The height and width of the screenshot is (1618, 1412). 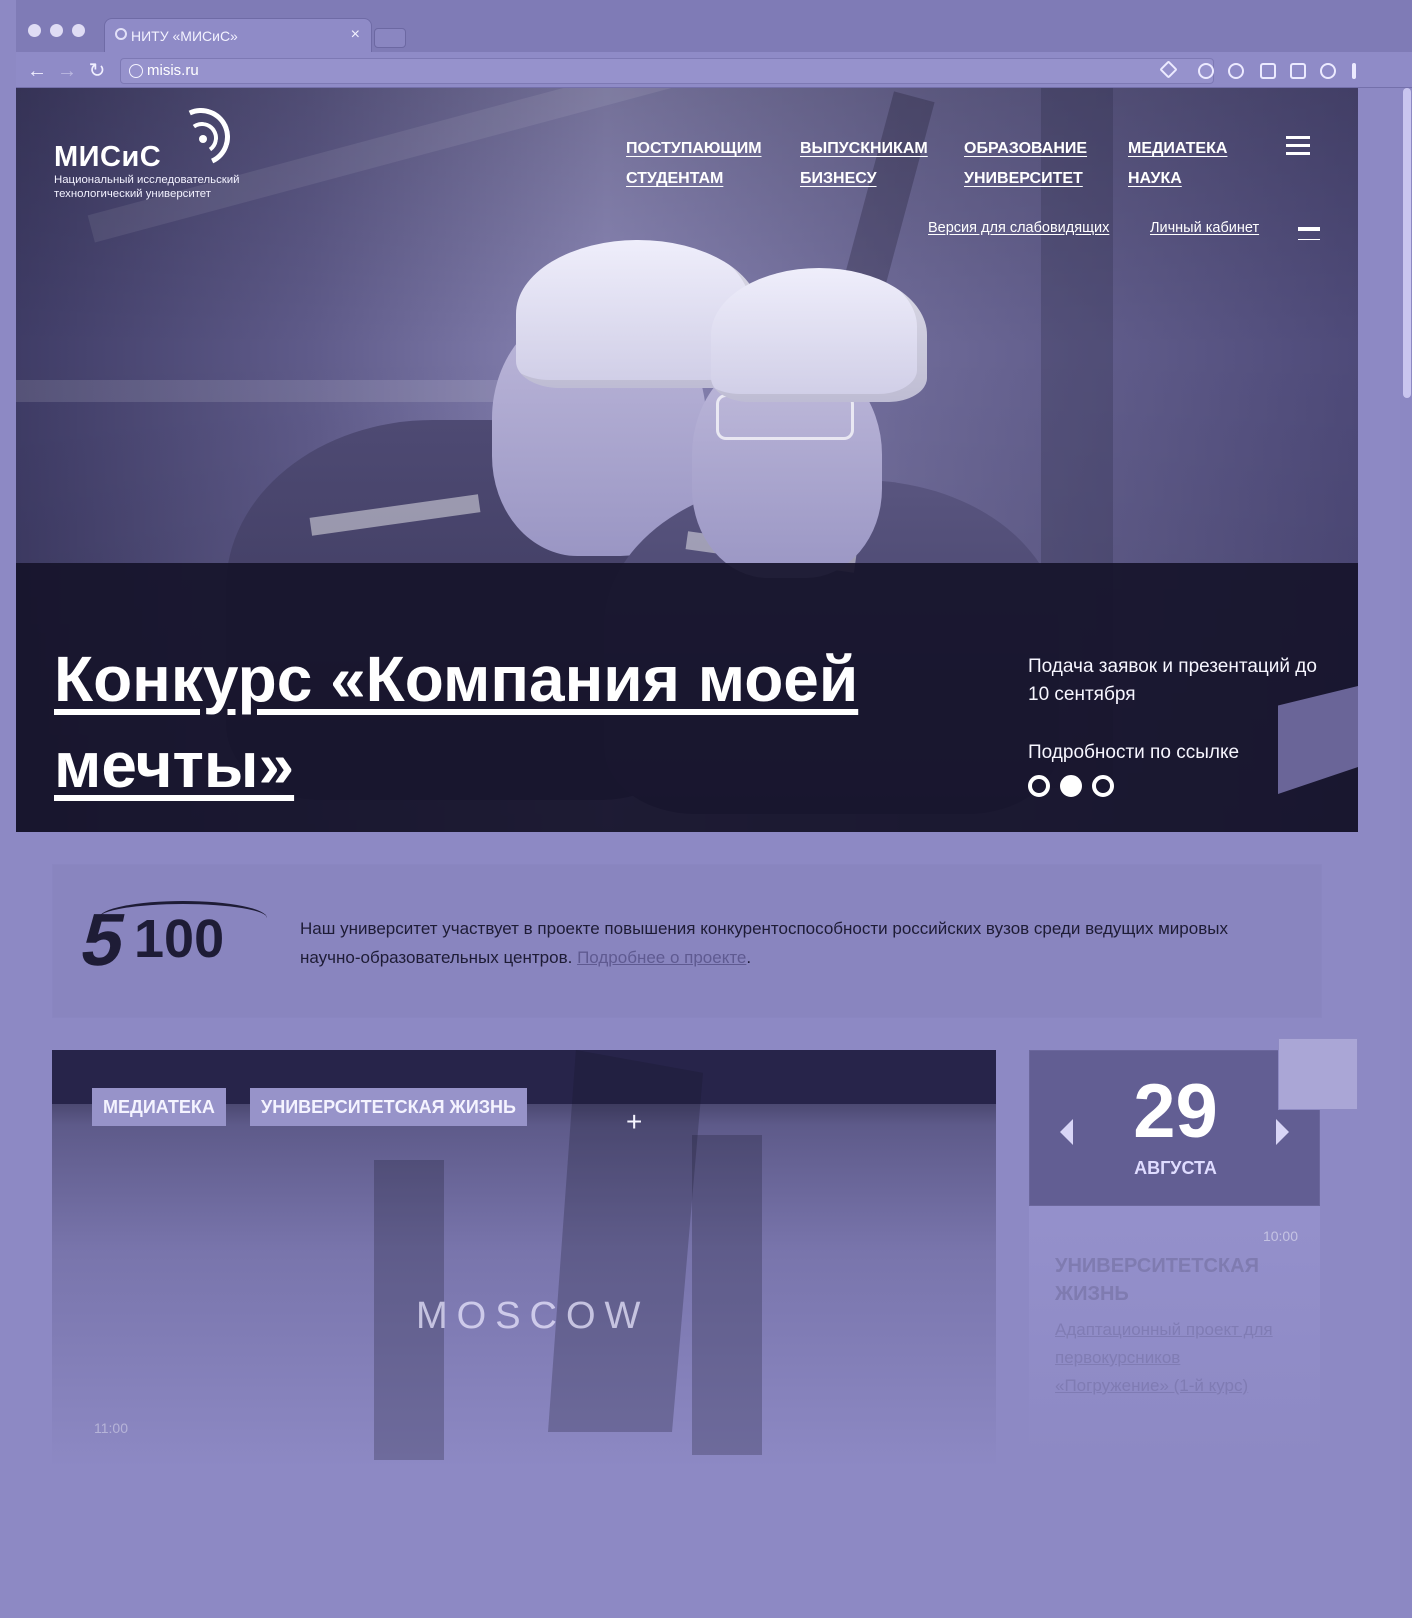 What do you see at coordinates (1282, 1132) in the screenshot?
I see `next-date-icon` at bounding box center [1282, 1132].